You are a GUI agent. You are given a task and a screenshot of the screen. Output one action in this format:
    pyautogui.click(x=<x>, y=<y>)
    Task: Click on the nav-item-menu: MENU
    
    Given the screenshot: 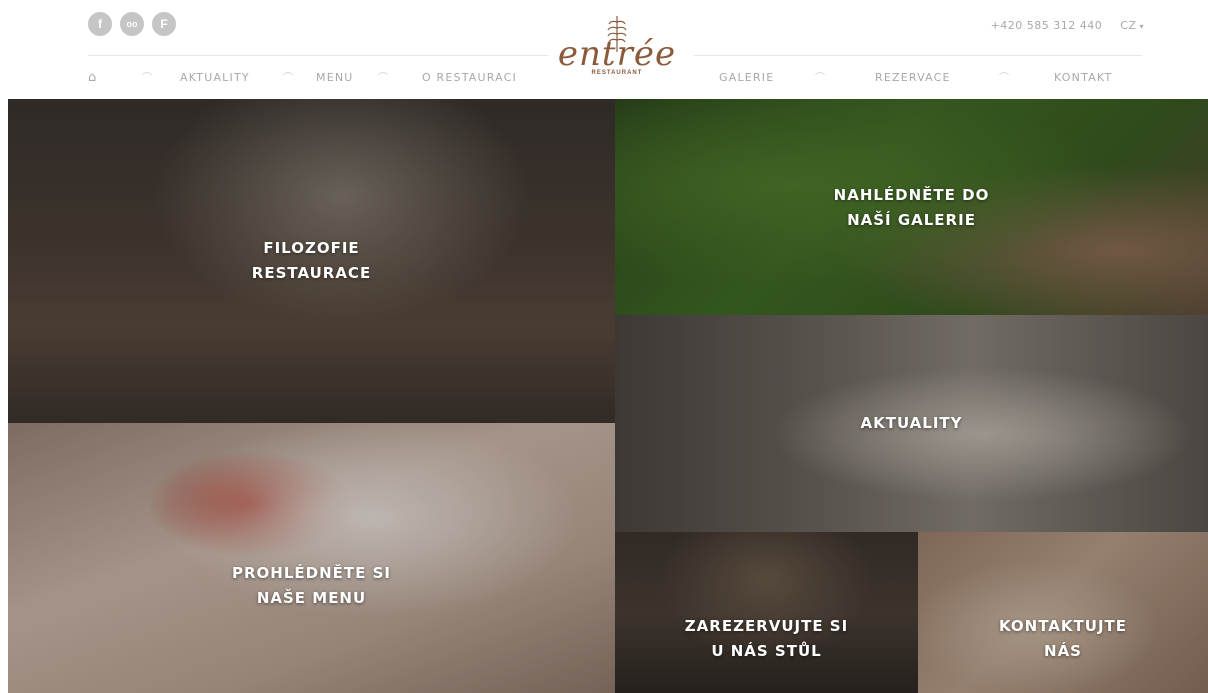 What is the action you would take?
    pyautogui.click(x=335, y=78)
    